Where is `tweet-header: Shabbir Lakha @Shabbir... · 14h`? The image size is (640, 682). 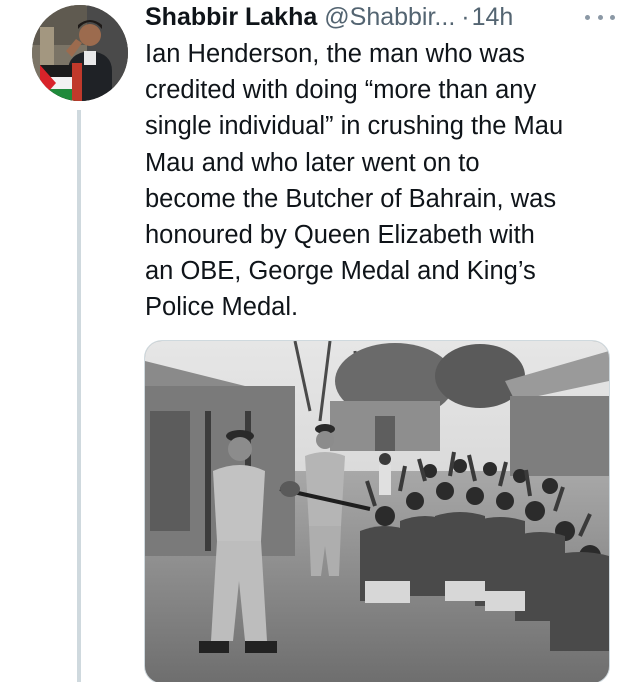
tweet-header: Shabbir Lakha @Shabbir... · 14h is located at coordinates (380, 17).